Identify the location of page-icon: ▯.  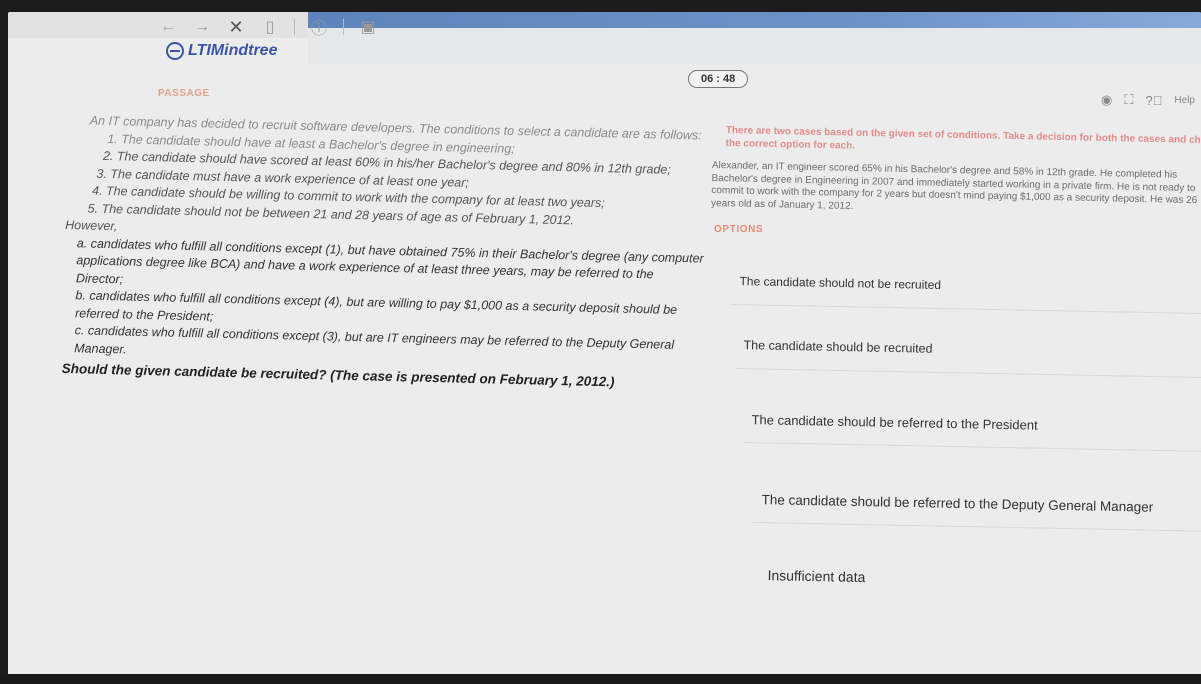
(270, 27).